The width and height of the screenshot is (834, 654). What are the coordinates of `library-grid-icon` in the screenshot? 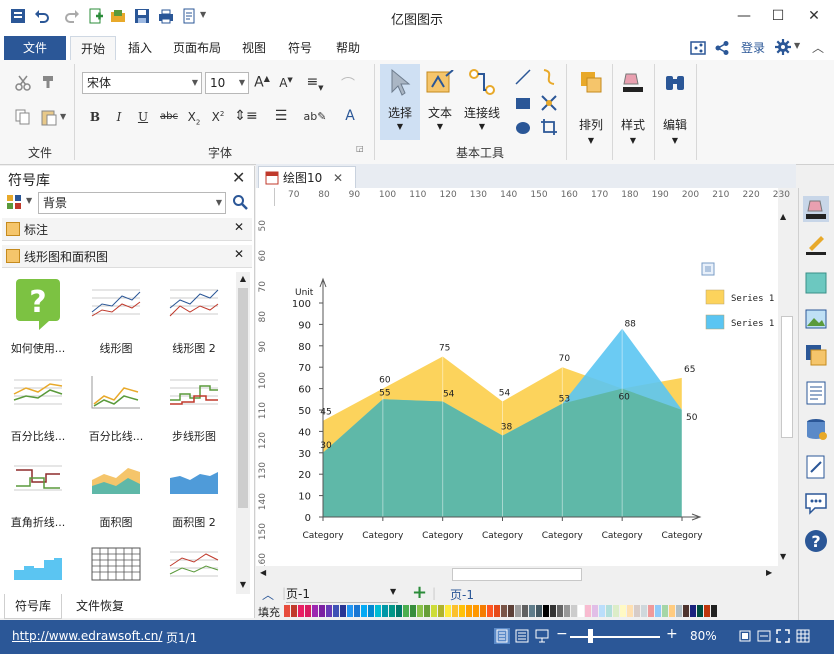 It's located at (14, 202).